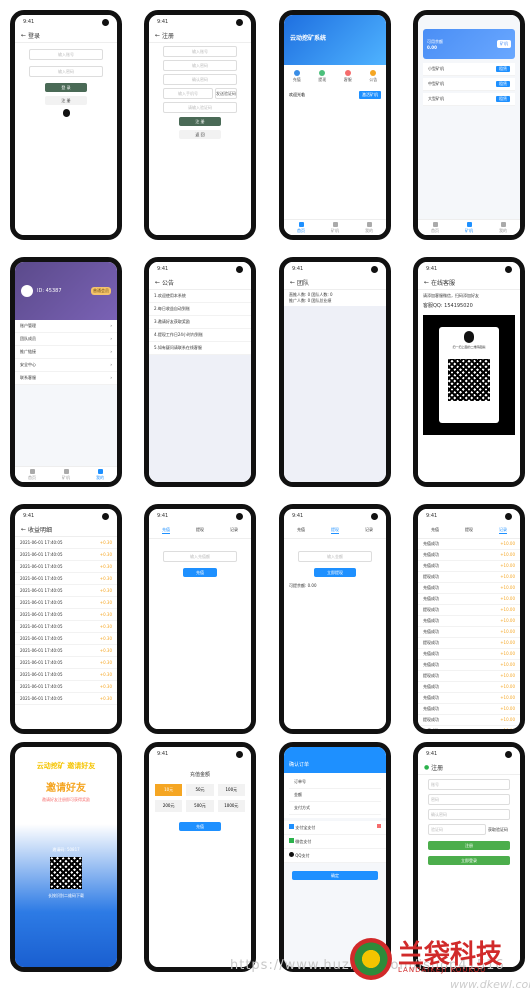 The width and height of the screenshot is (530, 999). What do you see at coordinates (469, 860) in the screenshot?
I see `login-button: 立即登录` at bounding box center [469, 860].